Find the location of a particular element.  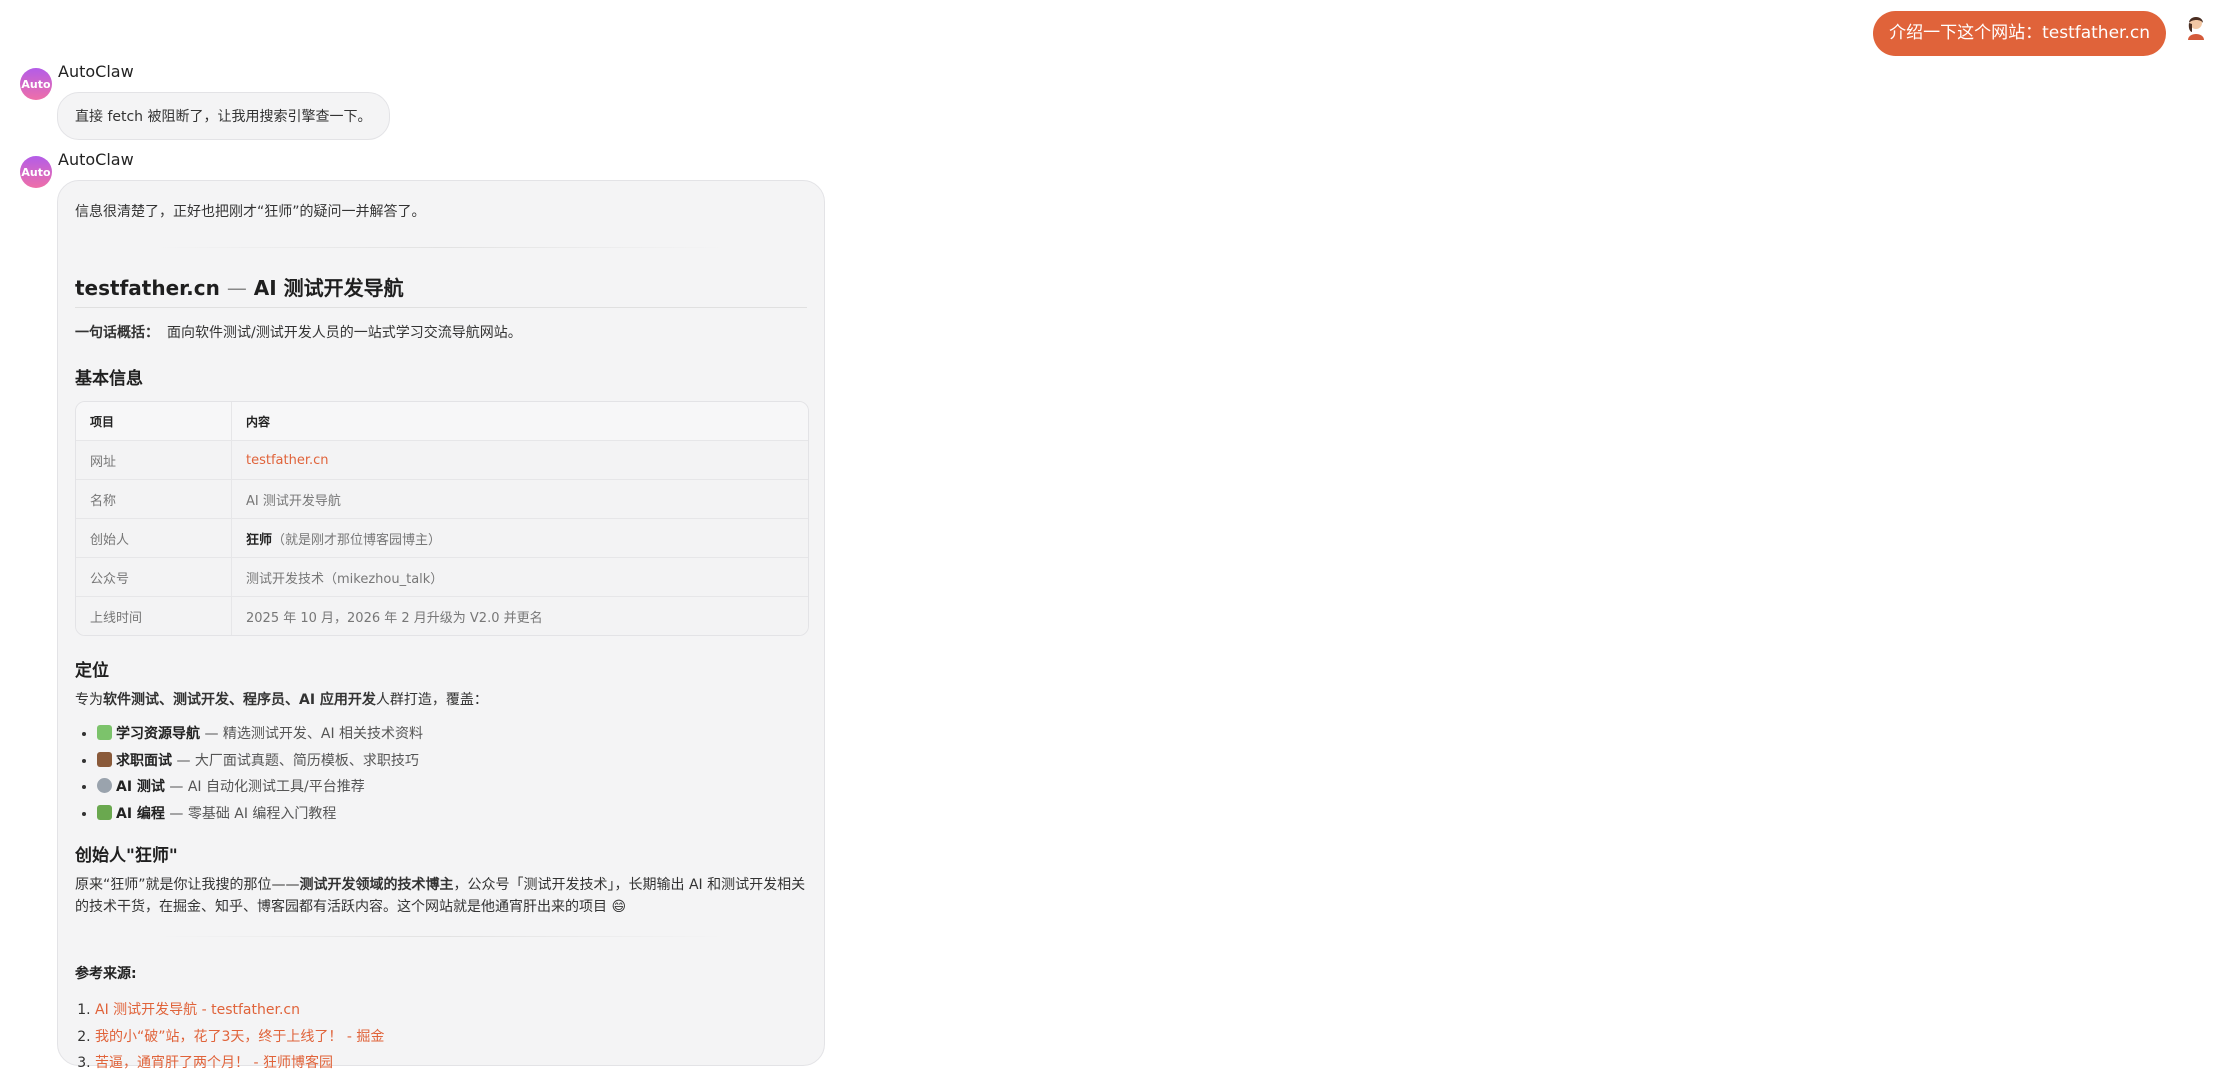

list-item: AI 测试开发导航 - testfather.cn is located at coordinates (451, 1010).